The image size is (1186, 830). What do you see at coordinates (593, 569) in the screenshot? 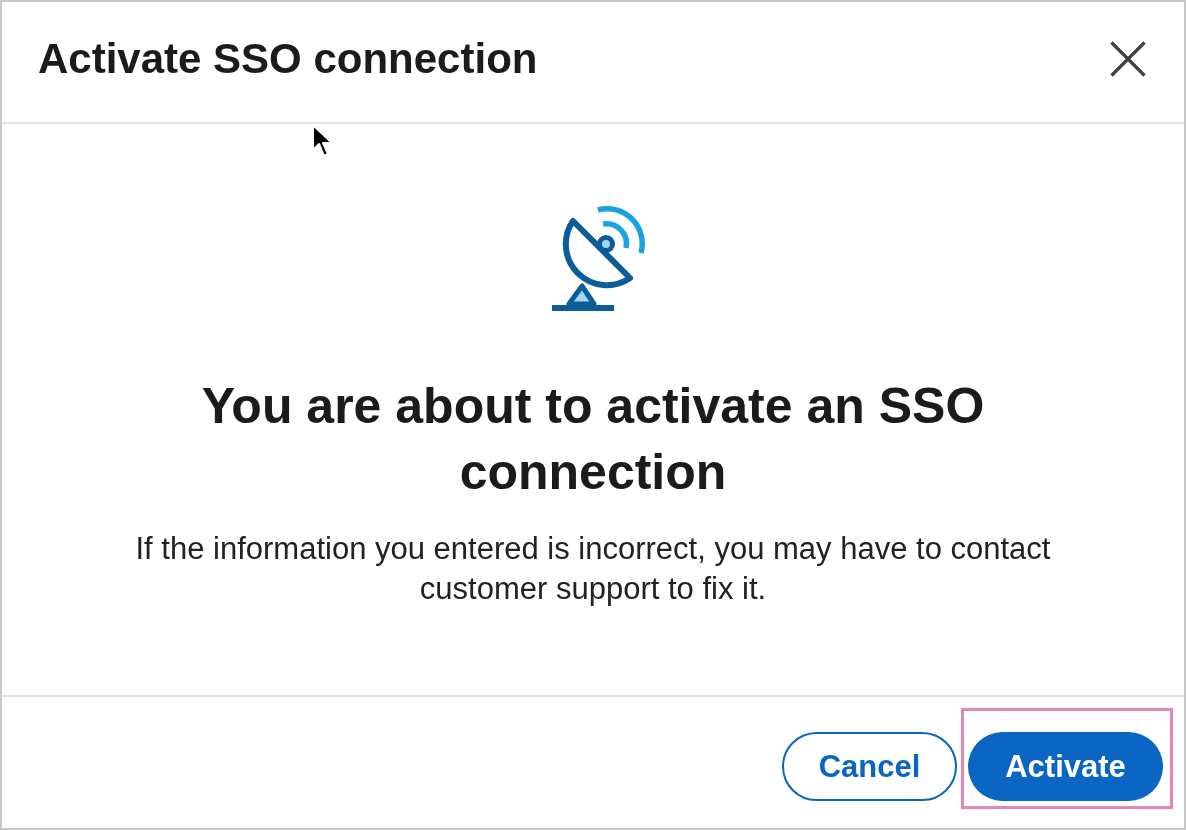
I see `warning-text: If the information you entered is incorrect, you may have to contact customer support to fix it.` at bounding box center [593, 569].